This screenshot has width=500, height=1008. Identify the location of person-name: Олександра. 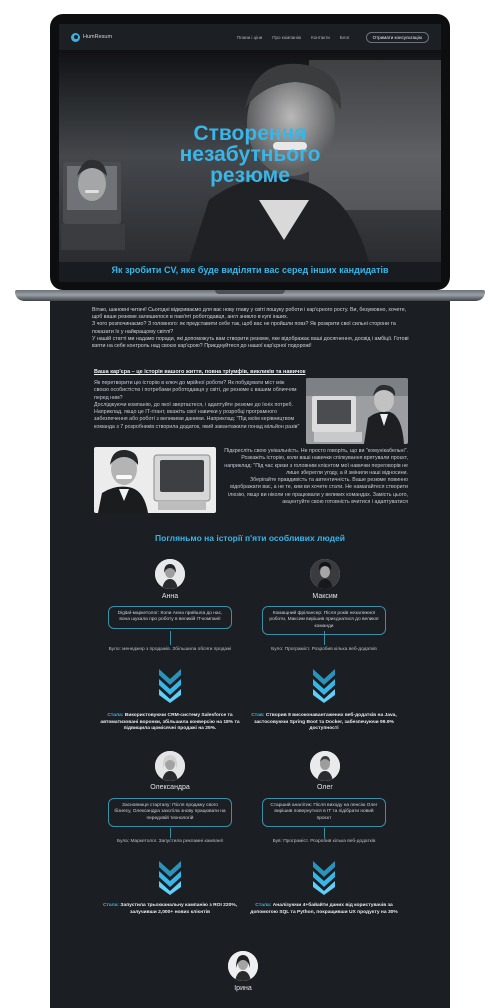
(170, 787).